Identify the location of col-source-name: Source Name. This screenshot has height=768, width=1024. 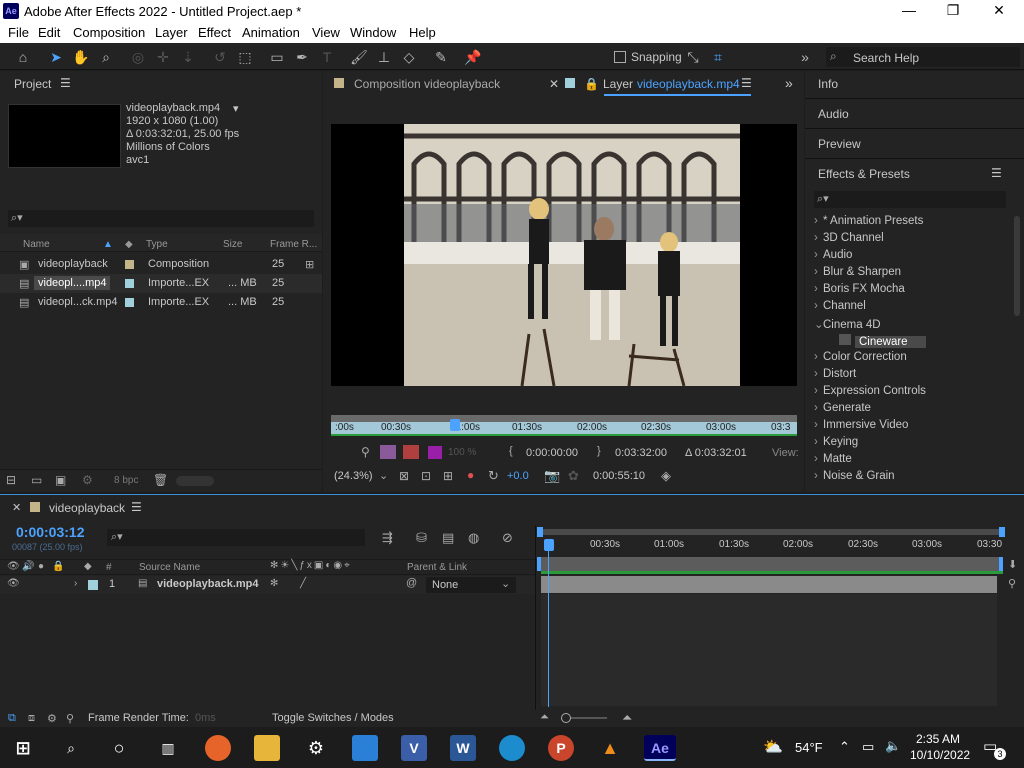
(169, 567).